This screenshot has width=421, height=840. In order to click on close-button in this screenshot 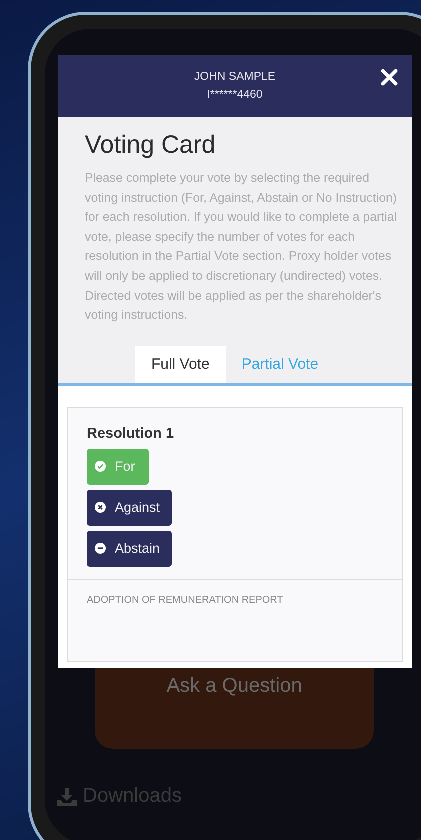, I will do `click(389, 77)`.